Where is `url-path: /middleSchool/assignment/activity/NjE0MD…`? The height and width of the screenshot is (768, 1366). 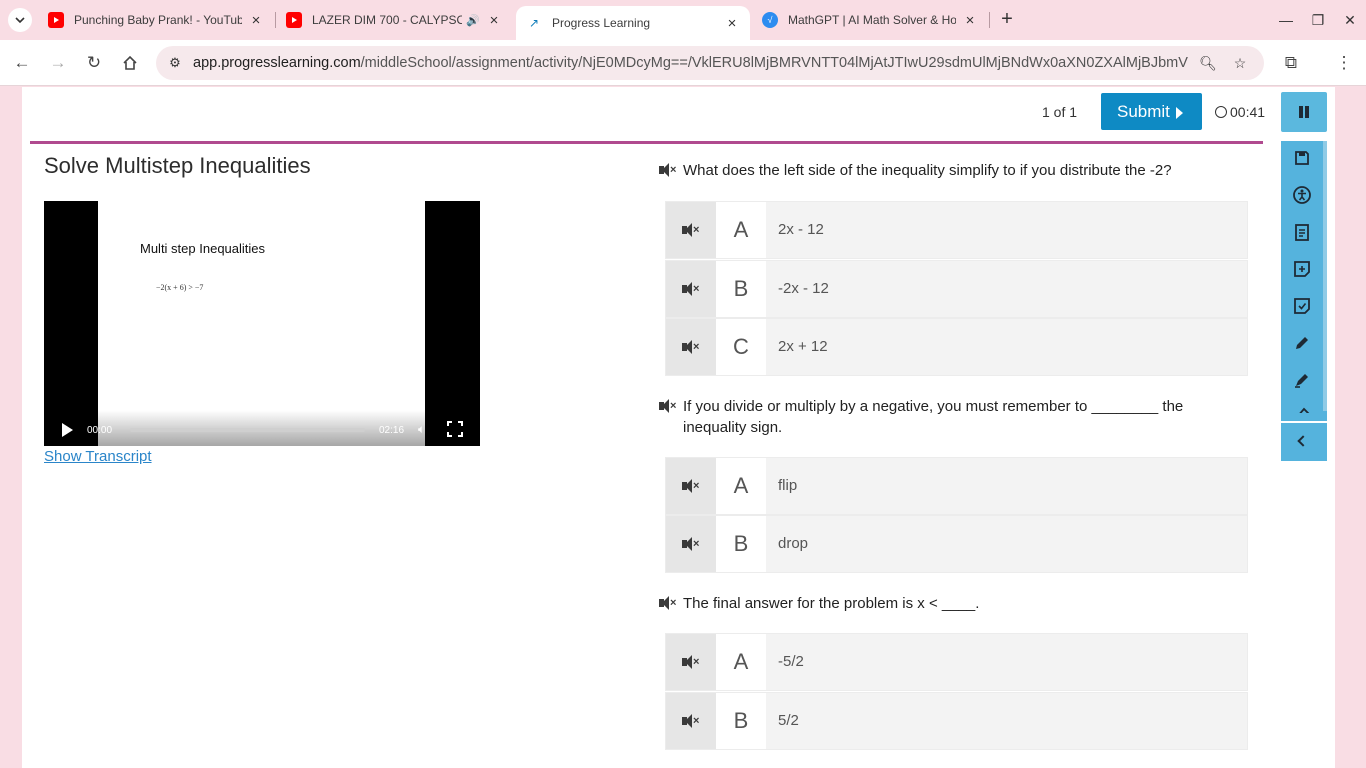 url-path: /middleSchool/assignment/activity/NjE0MD… is located at coordinates (774, 63).